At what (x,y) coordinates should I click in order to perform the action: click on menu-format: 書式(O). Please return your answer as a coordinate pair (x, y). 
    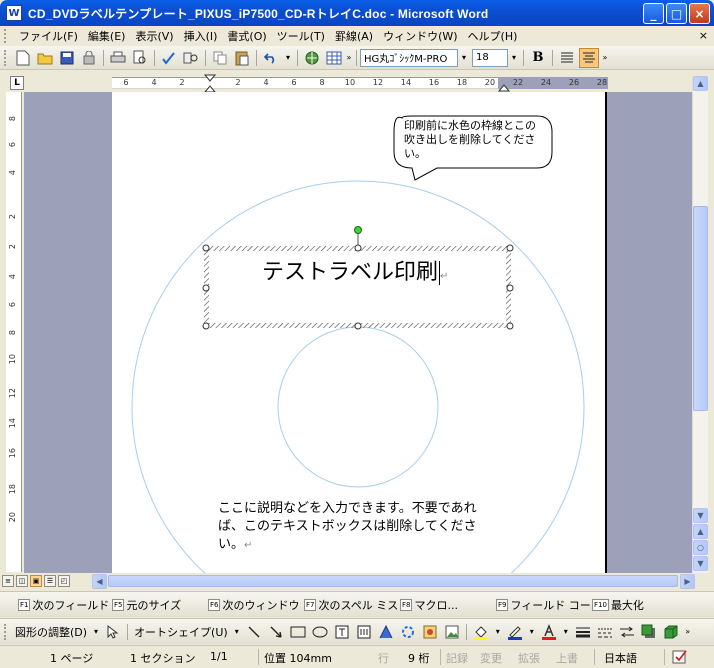
    Looking at the image, I should click on (246, 36).